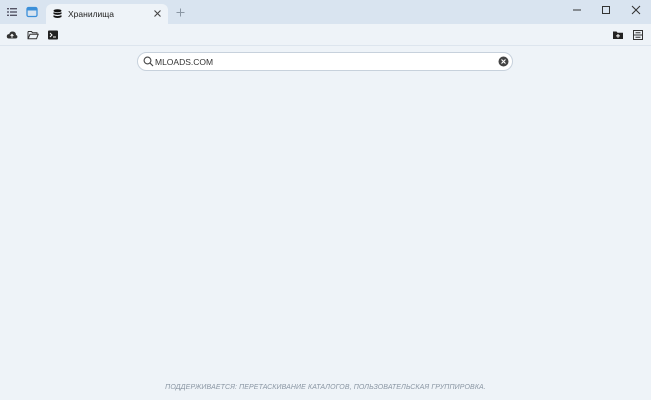  What do you see at coordinates (577, 10) in the screenshot?
I see `minimize-icon` at bounding box center [577, 10].